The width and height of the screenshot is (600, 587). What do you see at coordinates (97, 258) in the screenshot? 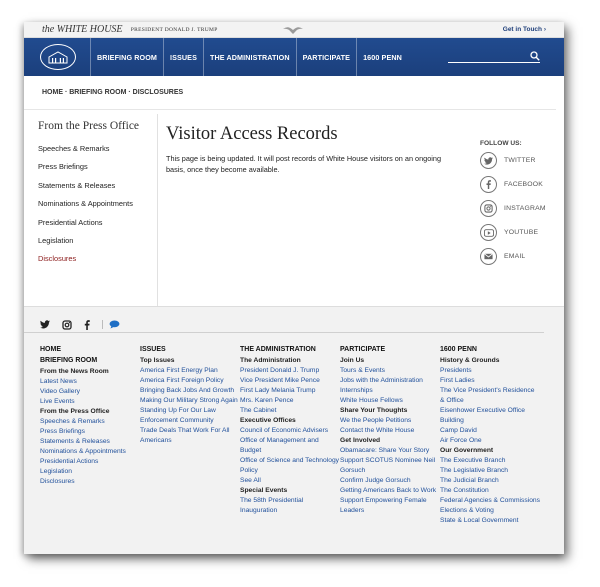
I see `sidebar-item-disclosures: Disclosures` at bounding box center [97, 258].